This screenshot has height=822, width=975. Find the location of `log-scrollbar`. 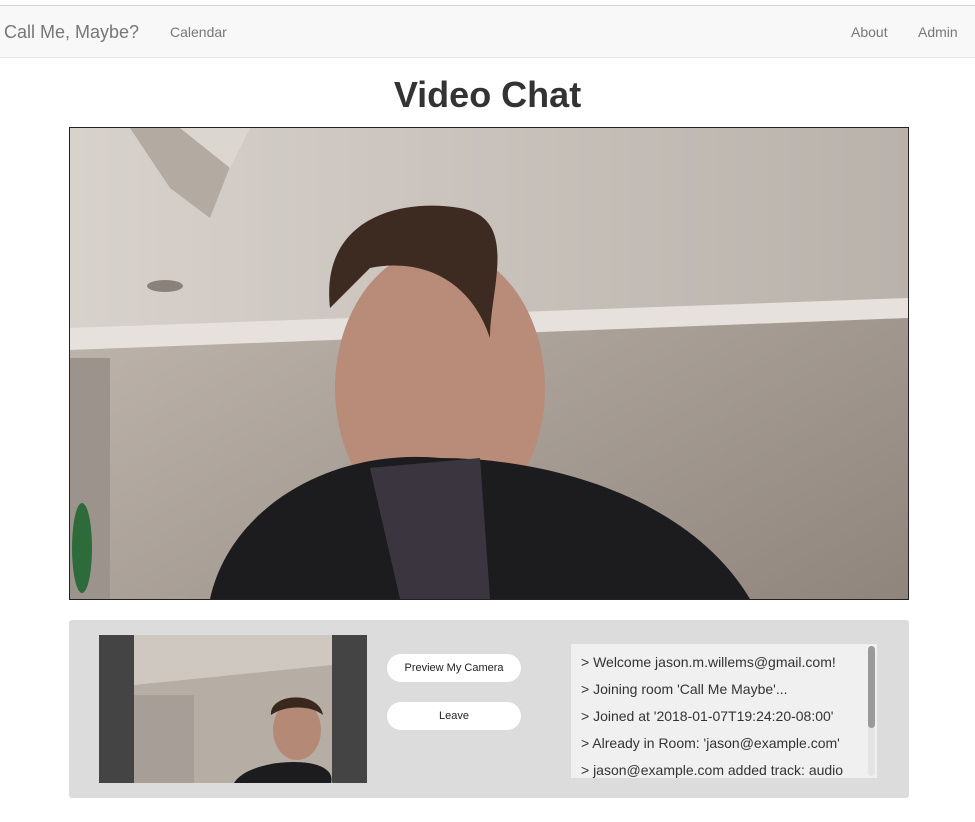

log-scrollbar is located at coordinates (871, 711).